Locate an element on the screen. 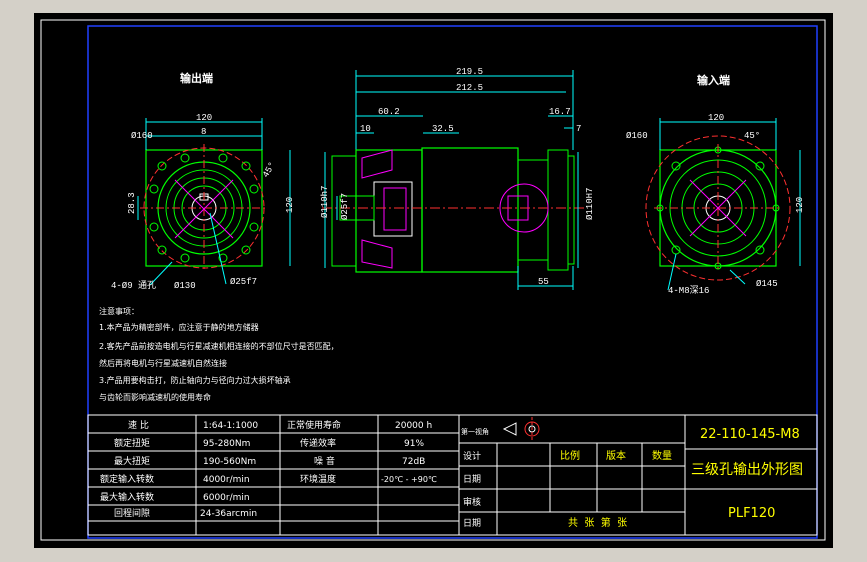 The width and height of the screenshot is (867, 562). tb-header: 数量 is located at coordinates (662, 455).